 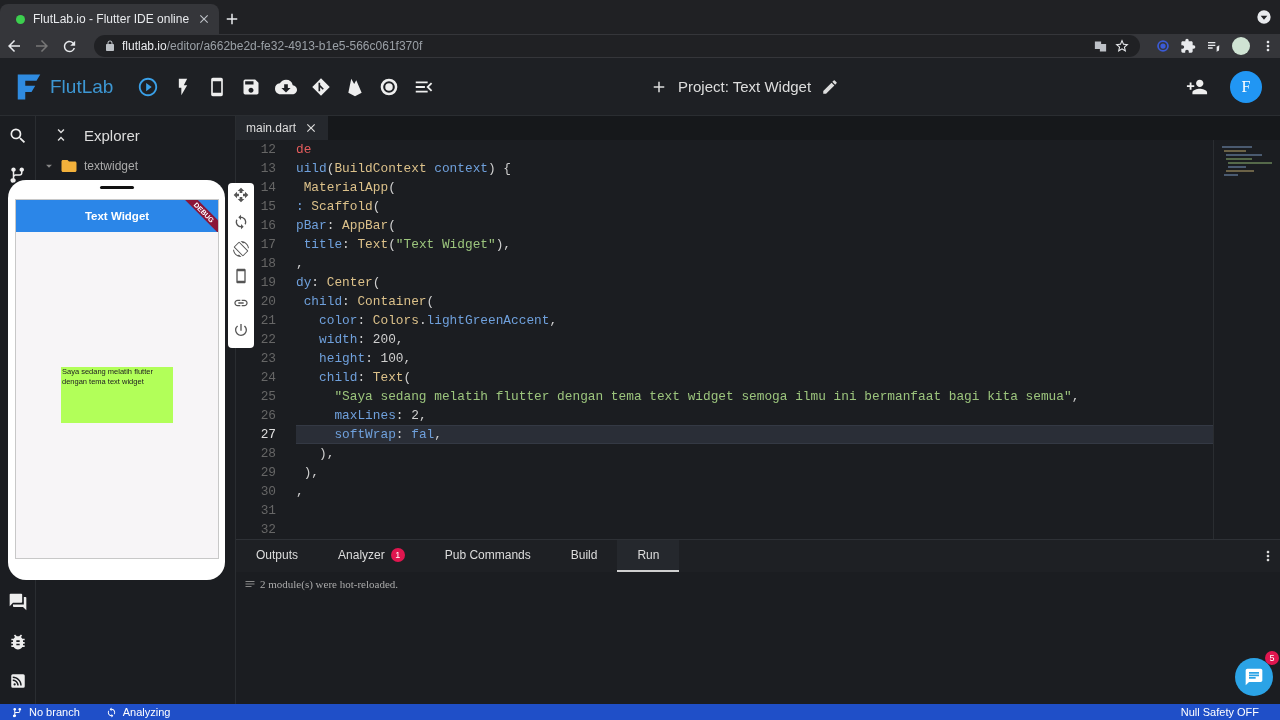 I want to click on move-icon, so click(x=241, y=195).